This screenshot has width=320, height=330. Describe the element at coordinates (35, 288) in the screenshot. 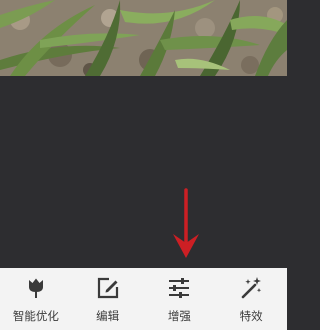

I see `tulip-icon` at that location.